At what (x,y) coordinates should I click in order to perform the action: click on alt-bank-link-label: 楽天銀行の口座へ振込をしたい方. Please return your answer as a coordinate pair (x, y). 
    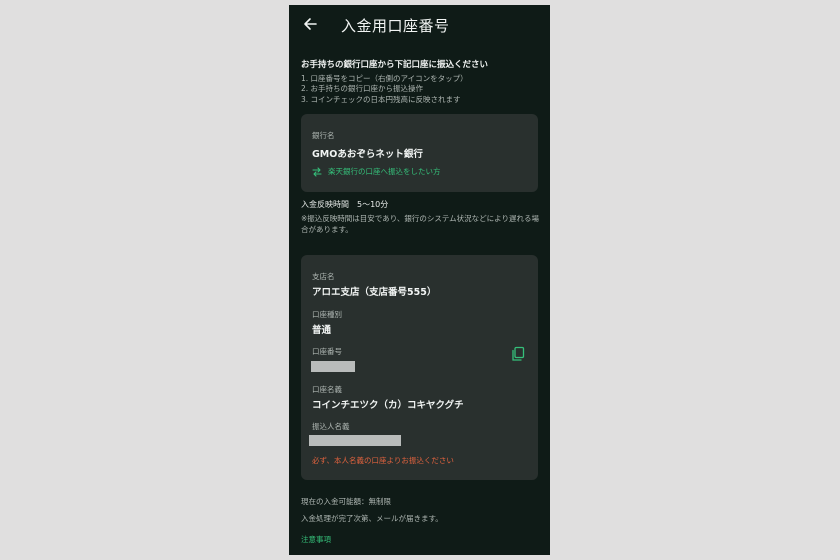
    Looking at the image, I should click on (384, 171).